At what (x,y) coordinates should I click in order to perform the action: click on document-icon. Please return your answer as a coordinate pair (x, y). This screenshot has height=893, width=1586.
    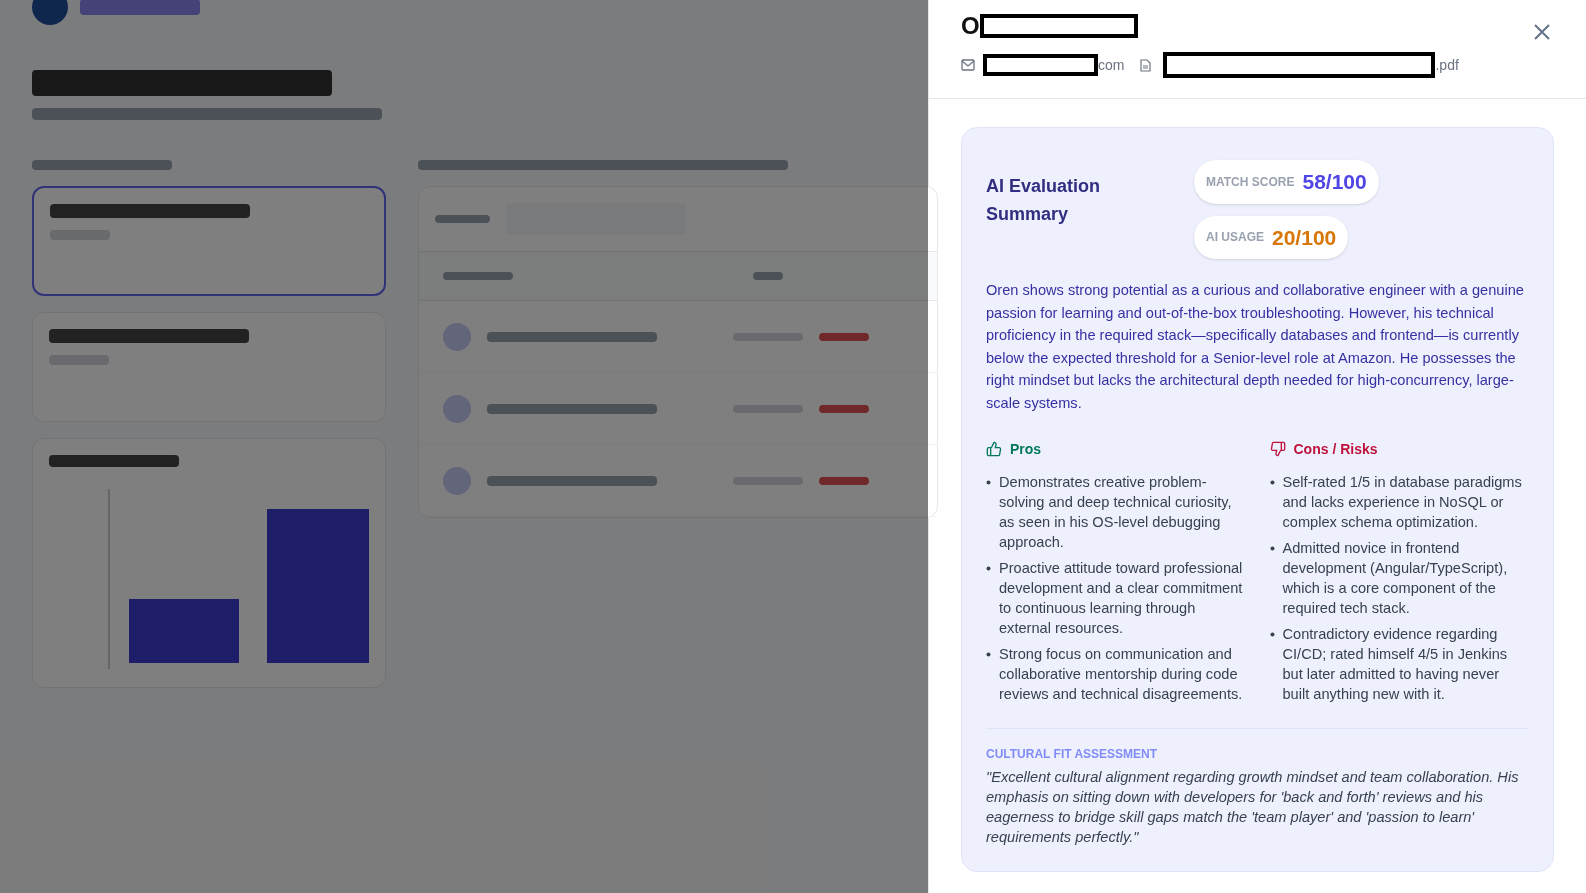
    Looking at the image, I should click on (1146, 65).